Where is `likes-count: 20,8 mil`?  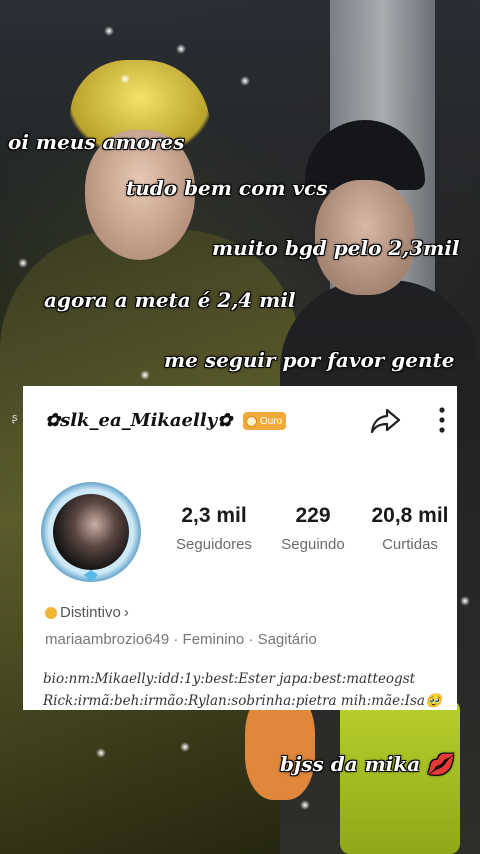
likes-count: 20,8 mil is located at coordinates (410, 515).